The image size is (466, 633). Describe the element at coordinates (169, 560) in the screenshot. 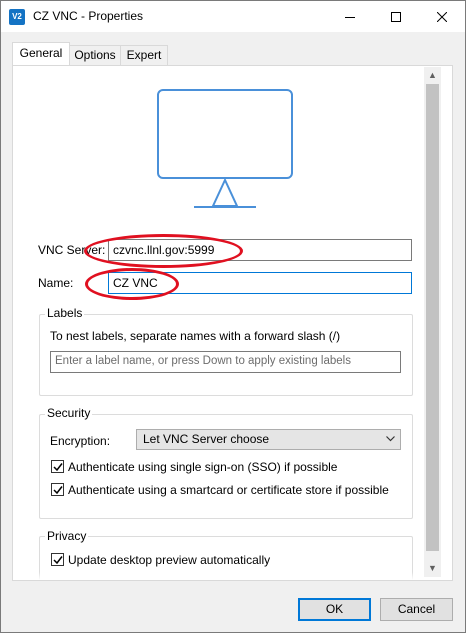

I see `preview-label: Update desktop preview automatically` at that location.